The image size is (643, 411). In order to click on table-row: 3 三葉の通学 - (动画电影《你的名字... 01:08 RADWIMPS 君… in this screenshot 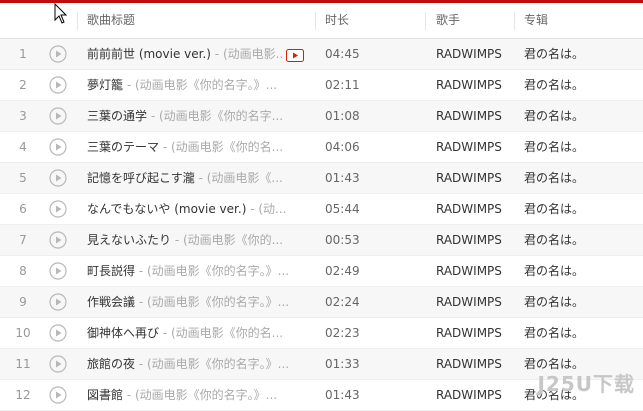, I will do `click(321, 116)`.